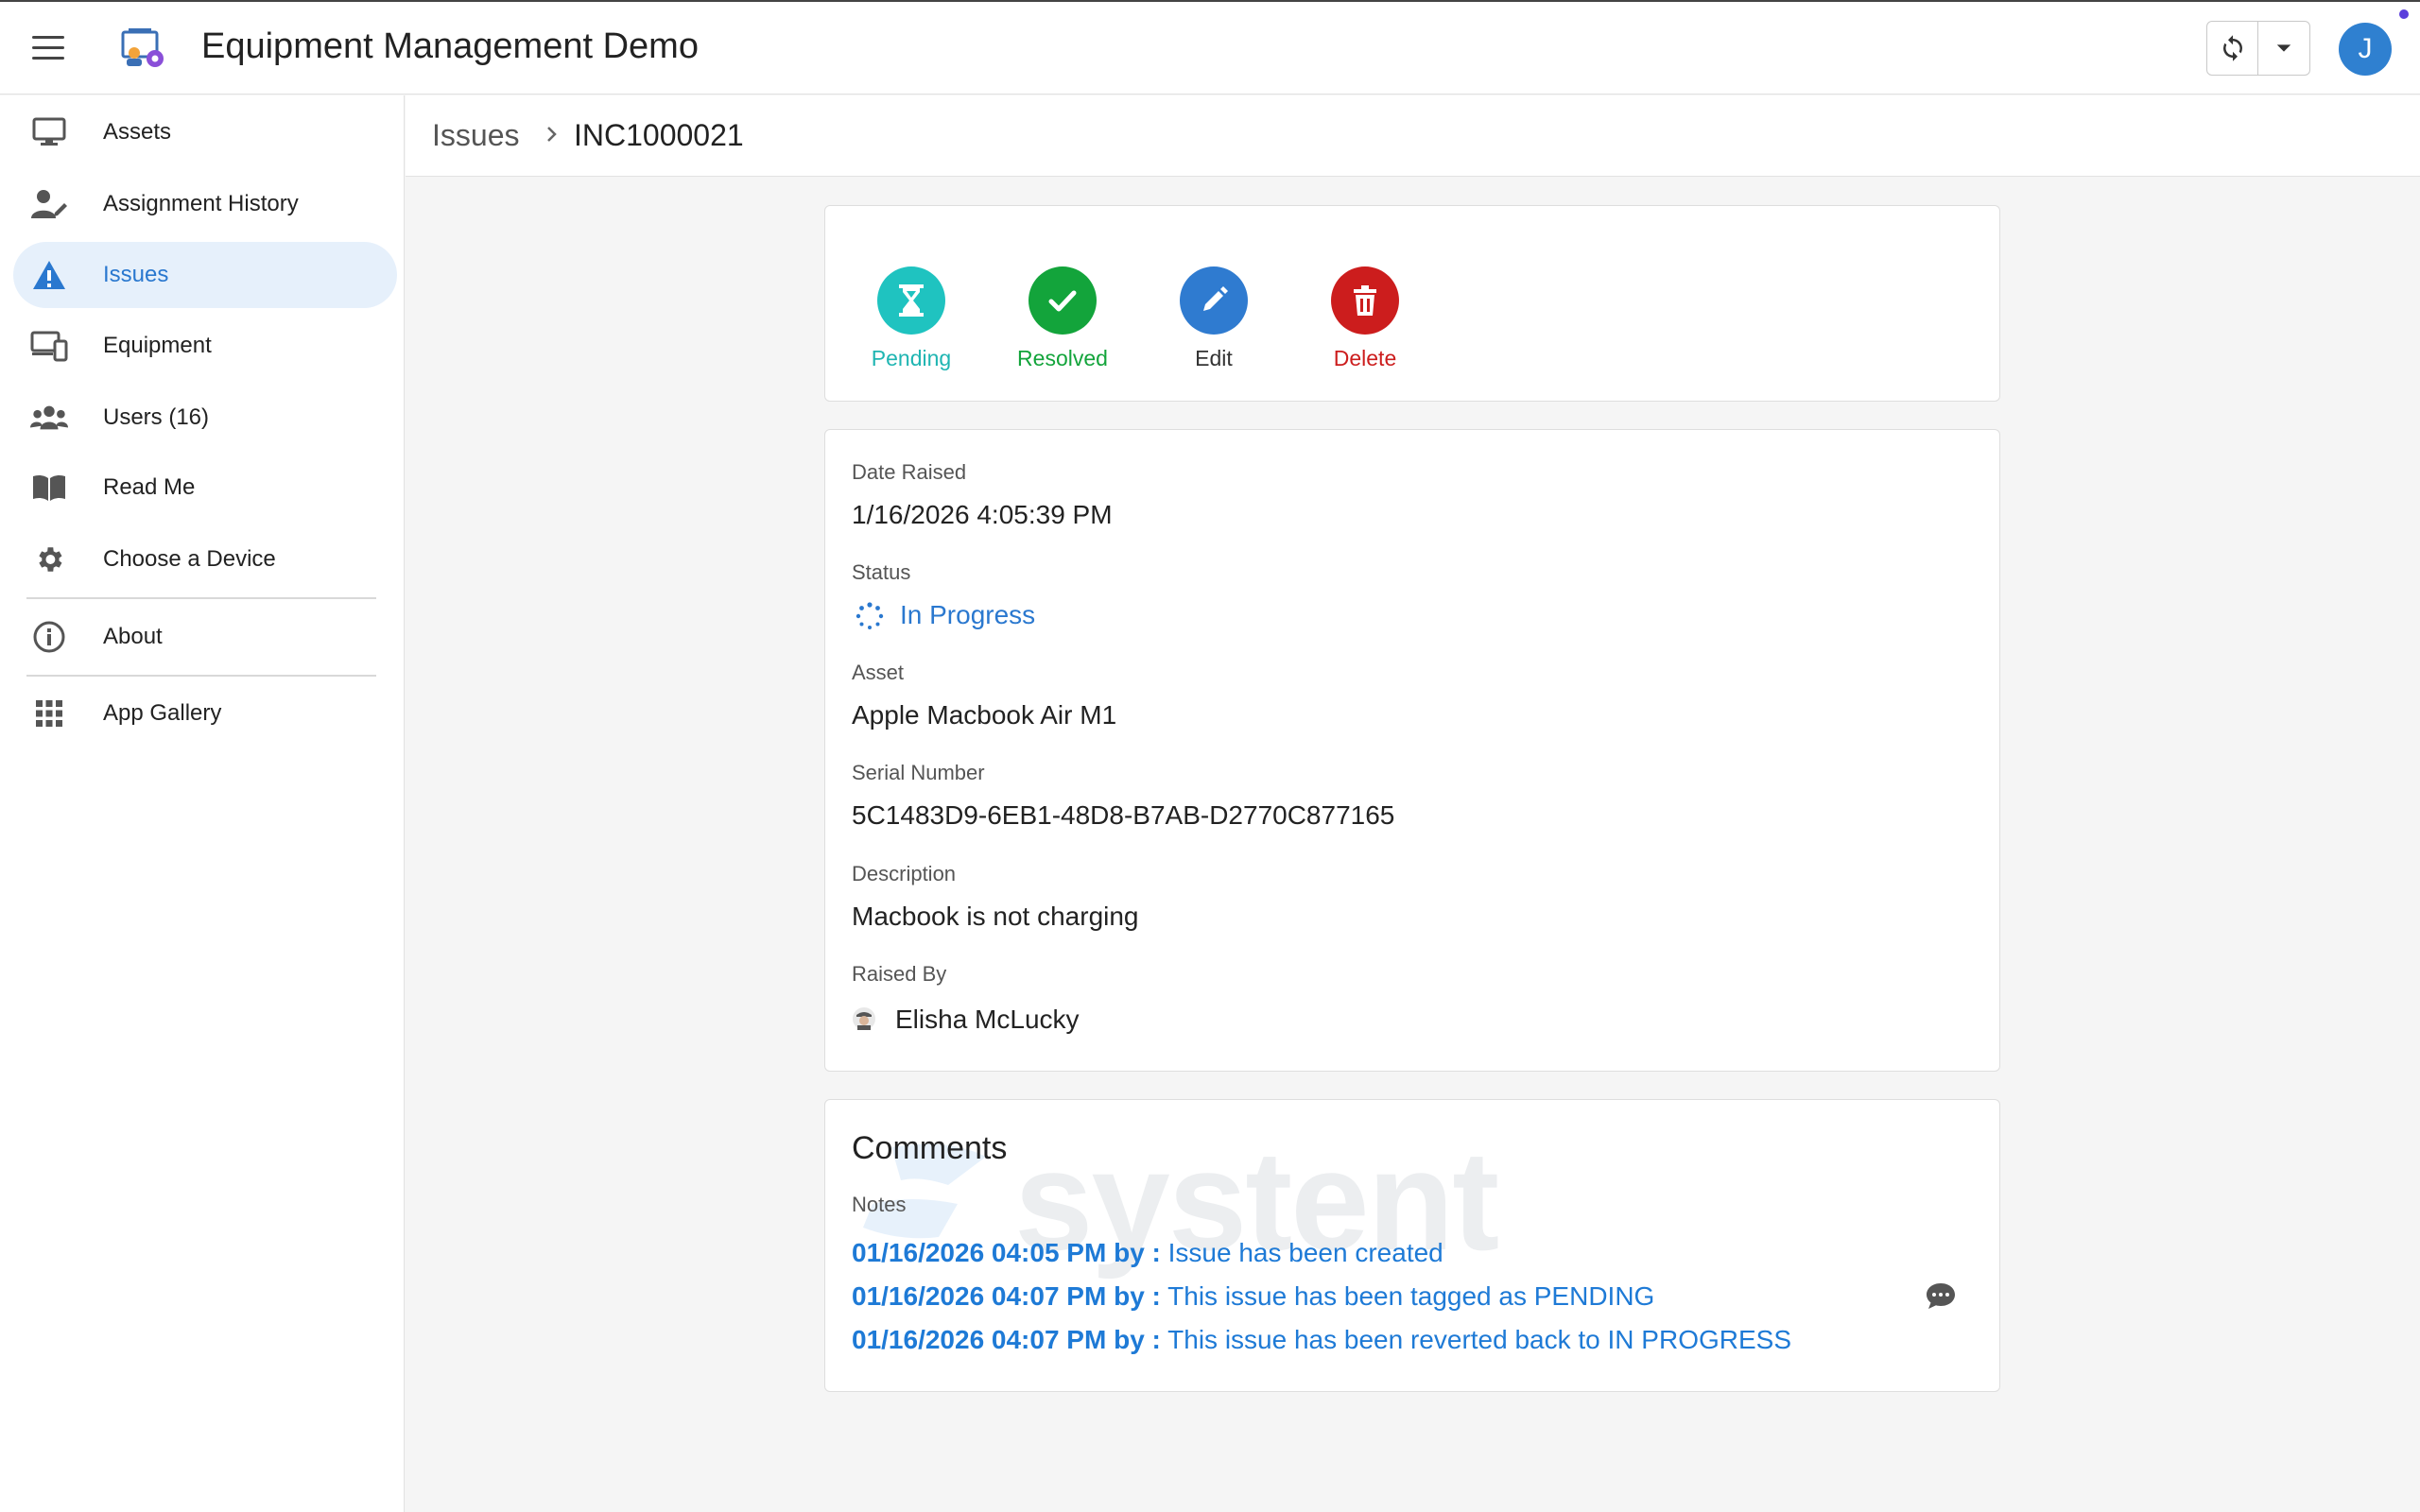 The image size is (2420, 1512). What do you see at coordinates (49, 418) in the screenshot?
I see `users-icon` at bounding box center [49, 418].